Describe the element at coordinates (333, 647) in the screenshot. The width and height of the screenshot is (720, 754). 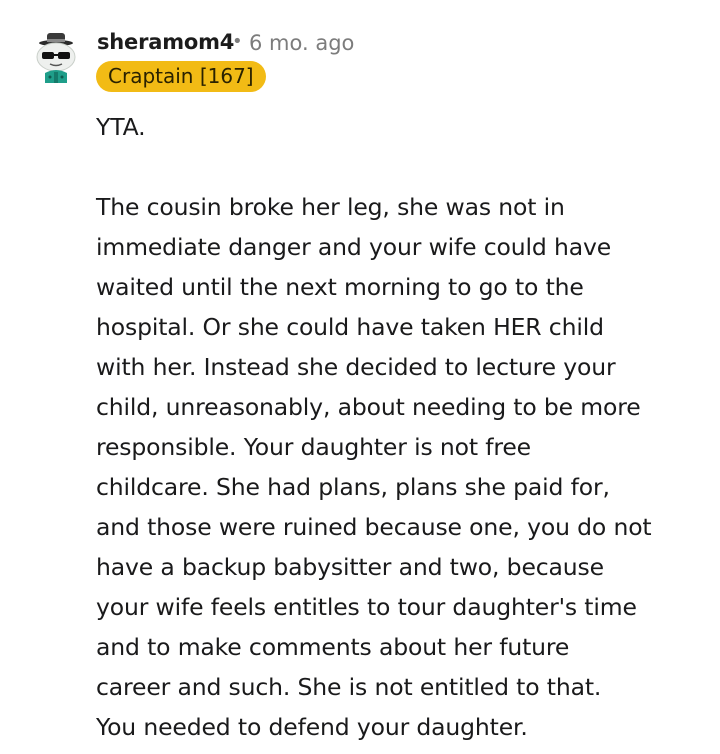
I see `comment-line: and to make comments about her future` at that location.